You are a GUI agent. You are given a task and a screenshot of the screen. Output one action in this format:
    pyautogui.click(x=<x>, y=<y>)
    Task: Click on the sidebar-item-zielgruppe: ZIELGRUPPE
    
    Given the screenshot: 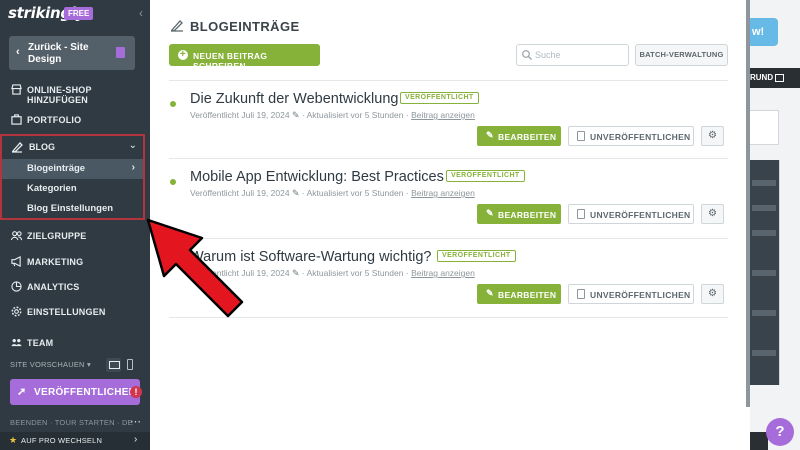 What is the action you would take?
    pyautogui.click(x=75, y=237)
    